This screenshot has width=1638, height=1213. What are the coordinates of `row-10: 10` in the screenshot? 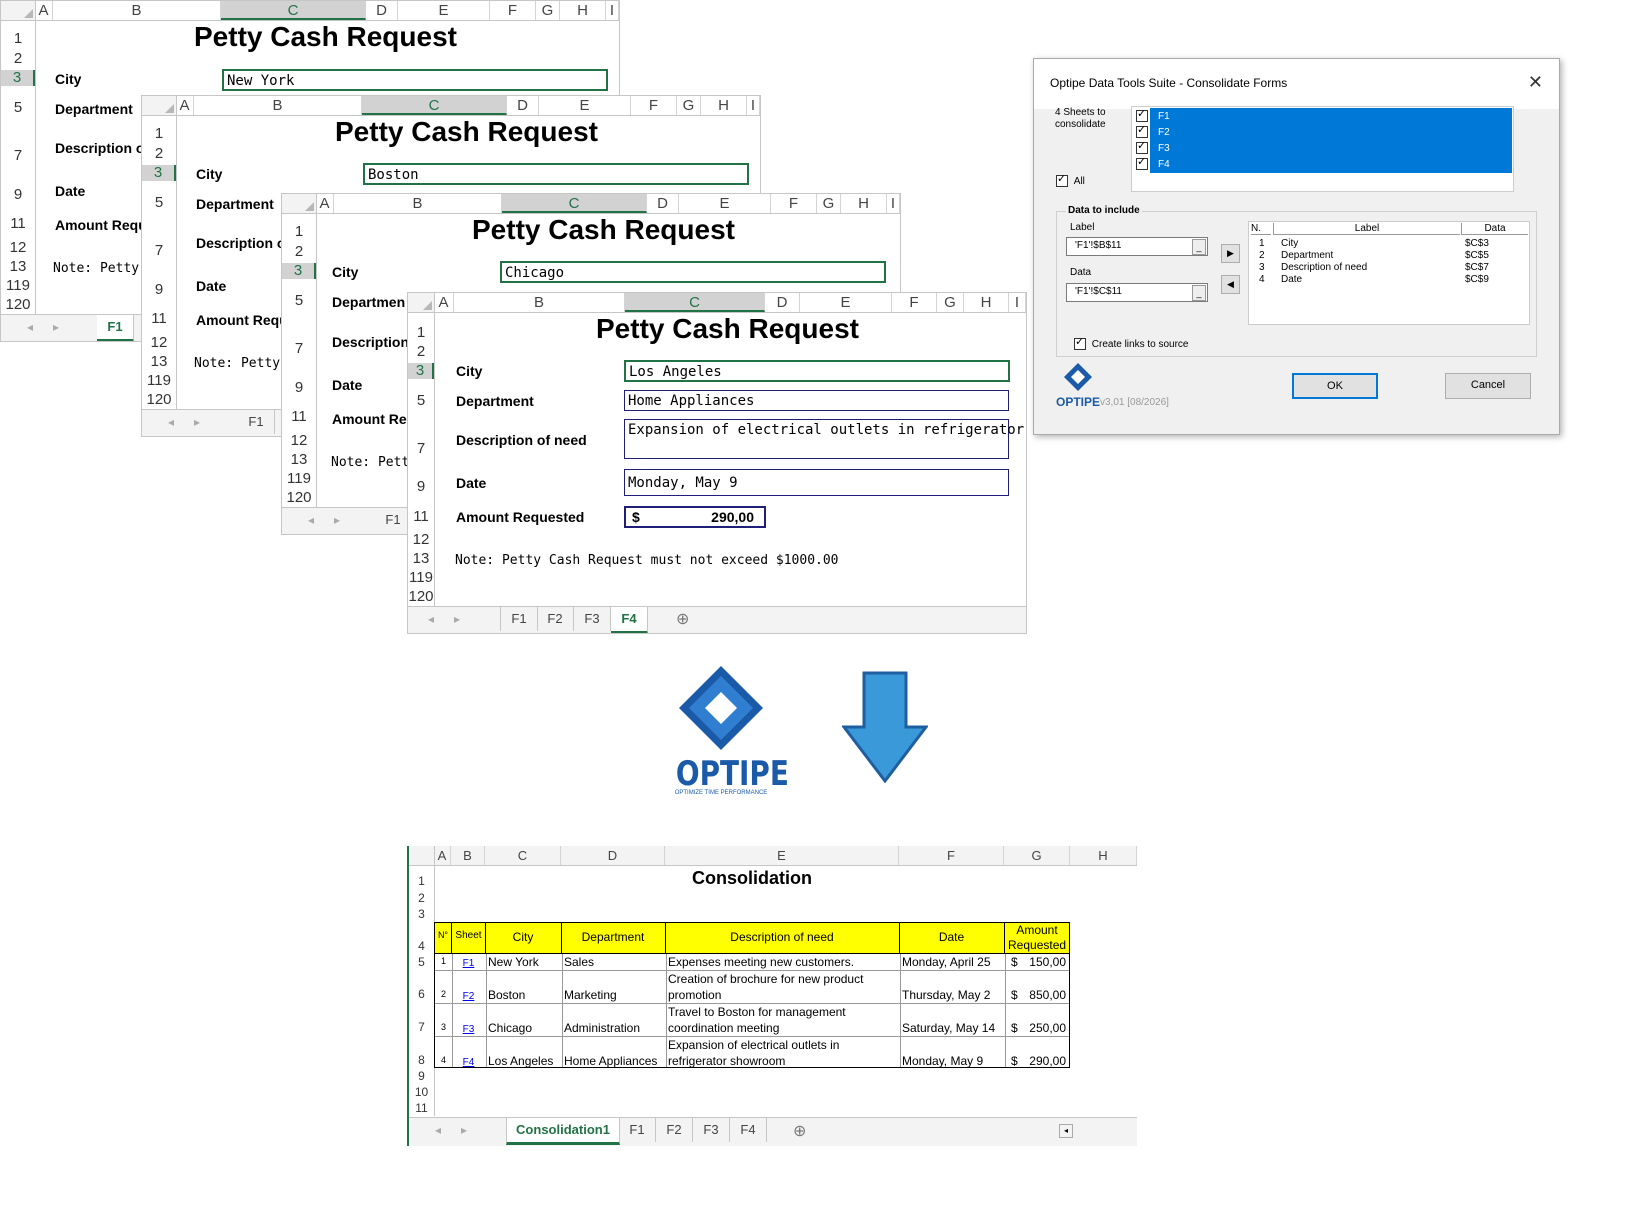 It's located at (422, 1092).